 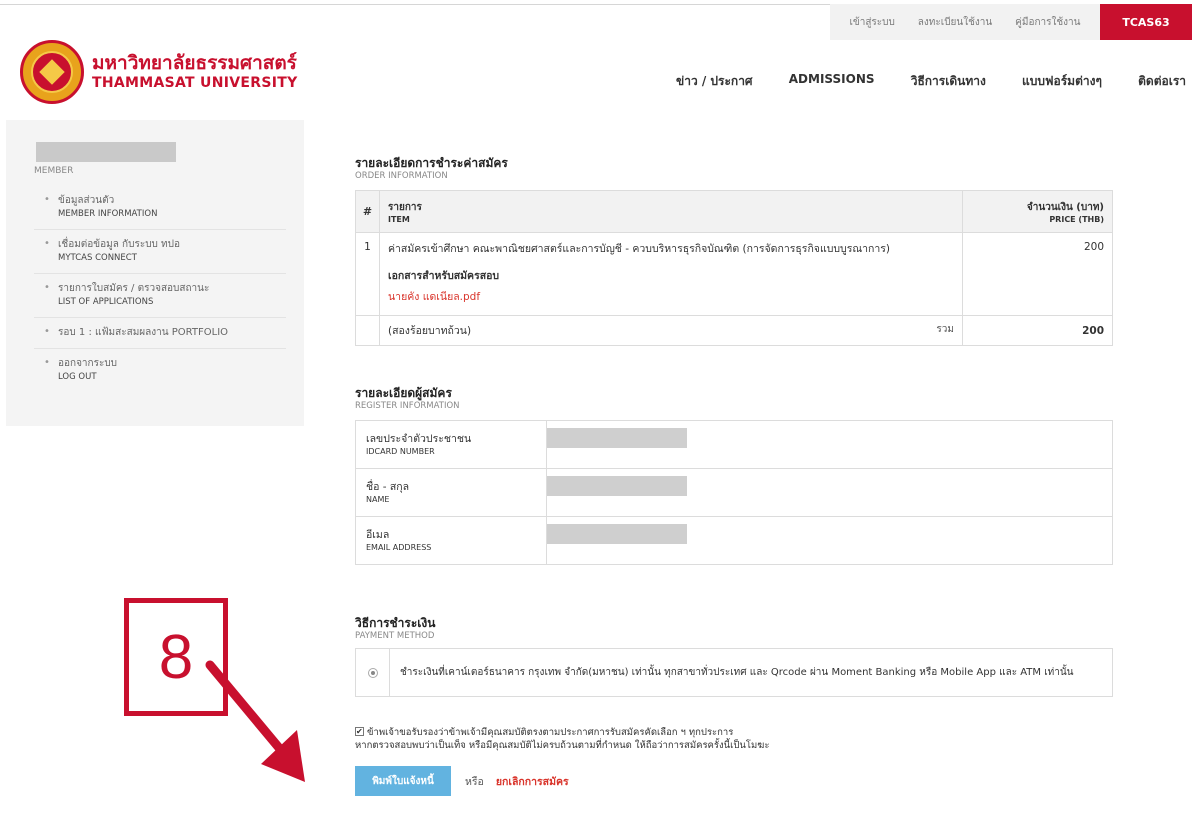 What do you see at coordinates (195, 83) in the screenshot?
I see `logo-english-name: THAMMASAT UNIVERSITY` at bounding box center [195, 83].